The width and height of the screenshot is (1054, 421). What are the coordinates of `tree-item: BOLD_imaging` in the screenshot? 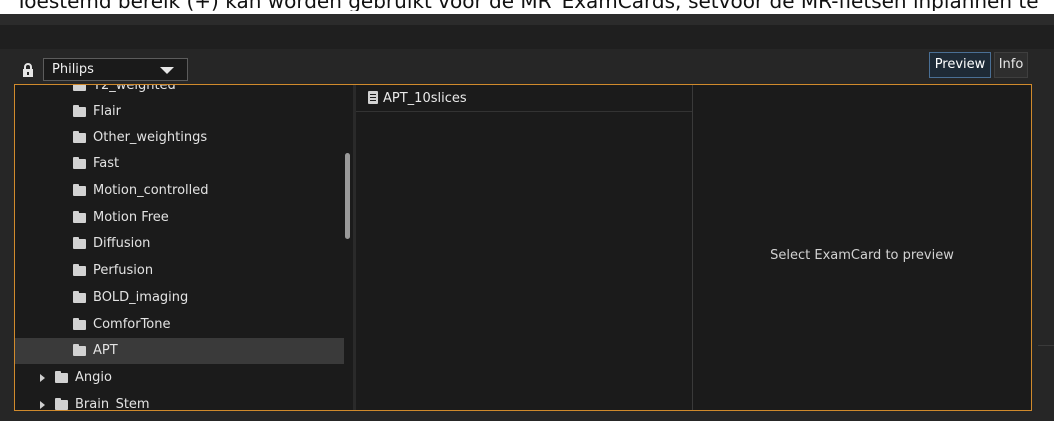 It's located at (179, 298).